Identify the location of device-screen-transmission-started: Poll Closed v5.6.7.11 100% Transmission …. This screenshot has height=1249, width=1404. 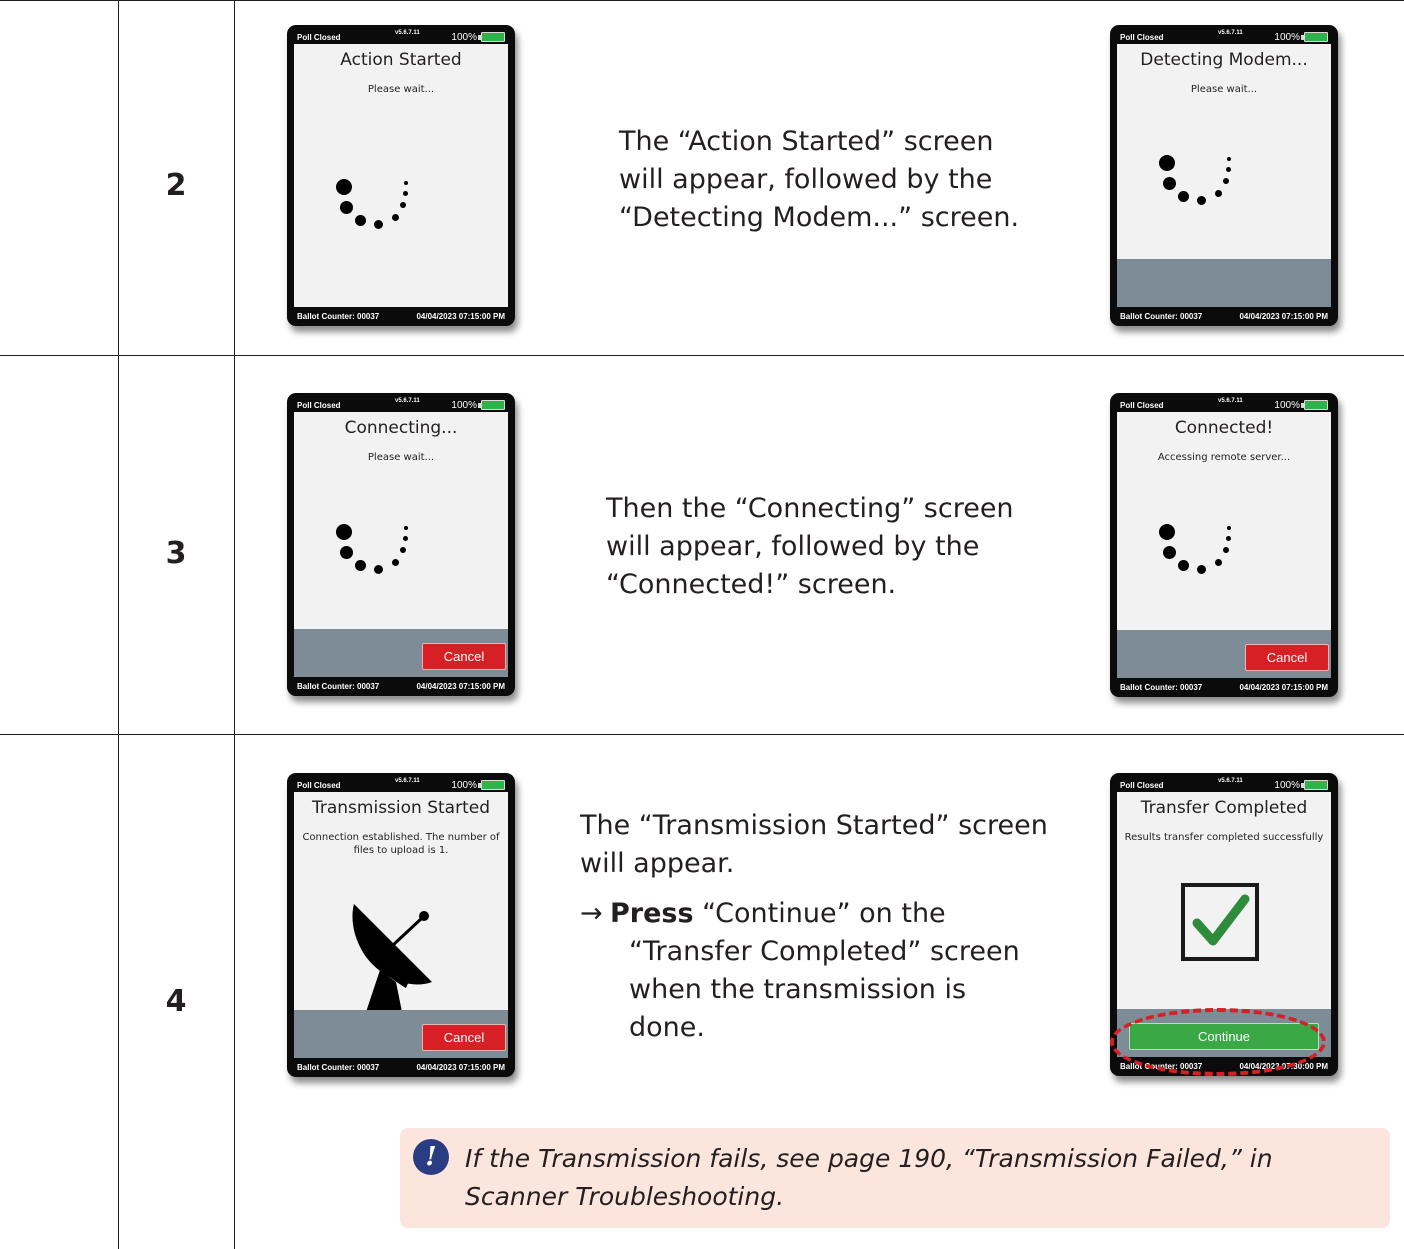
(401, 925).